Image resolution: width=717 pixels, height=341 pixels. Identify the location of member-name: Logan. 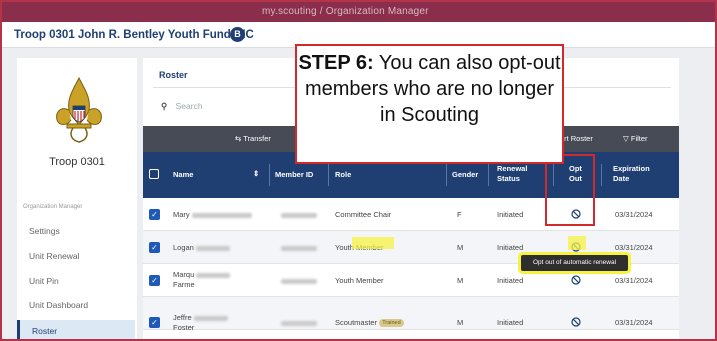
(201, 248).